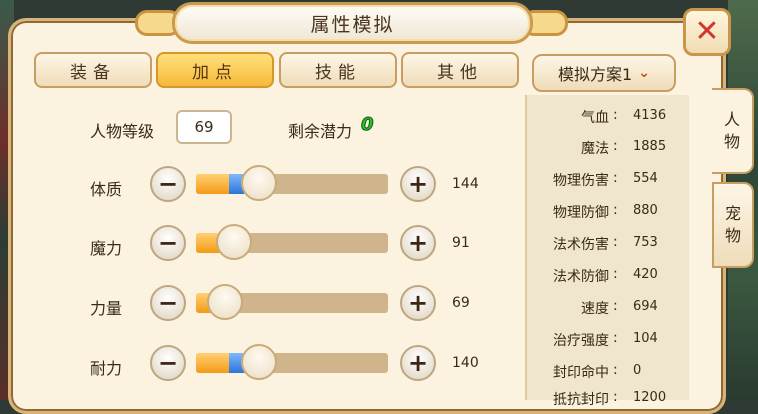  I want to click on tab-skills: 技能, so click(338, 70).